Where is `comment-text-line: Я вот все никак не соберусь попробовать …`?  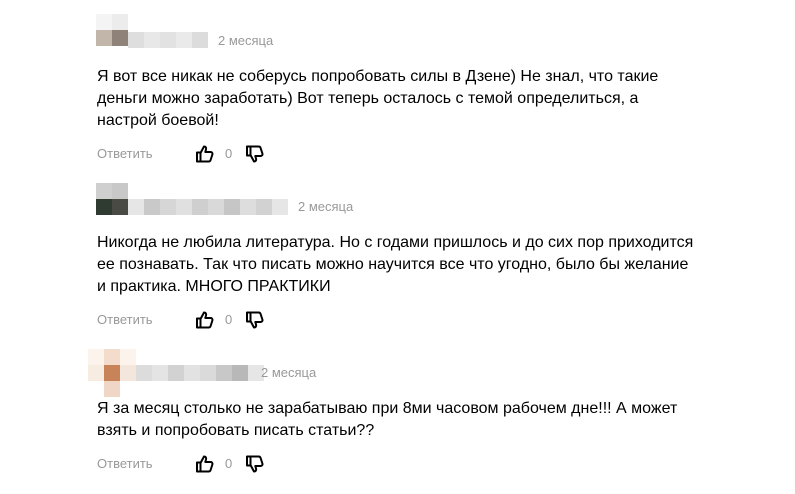
comment-text-line: Я вот все никак не соберусь попробовать … is located at coordinates (378, 76).